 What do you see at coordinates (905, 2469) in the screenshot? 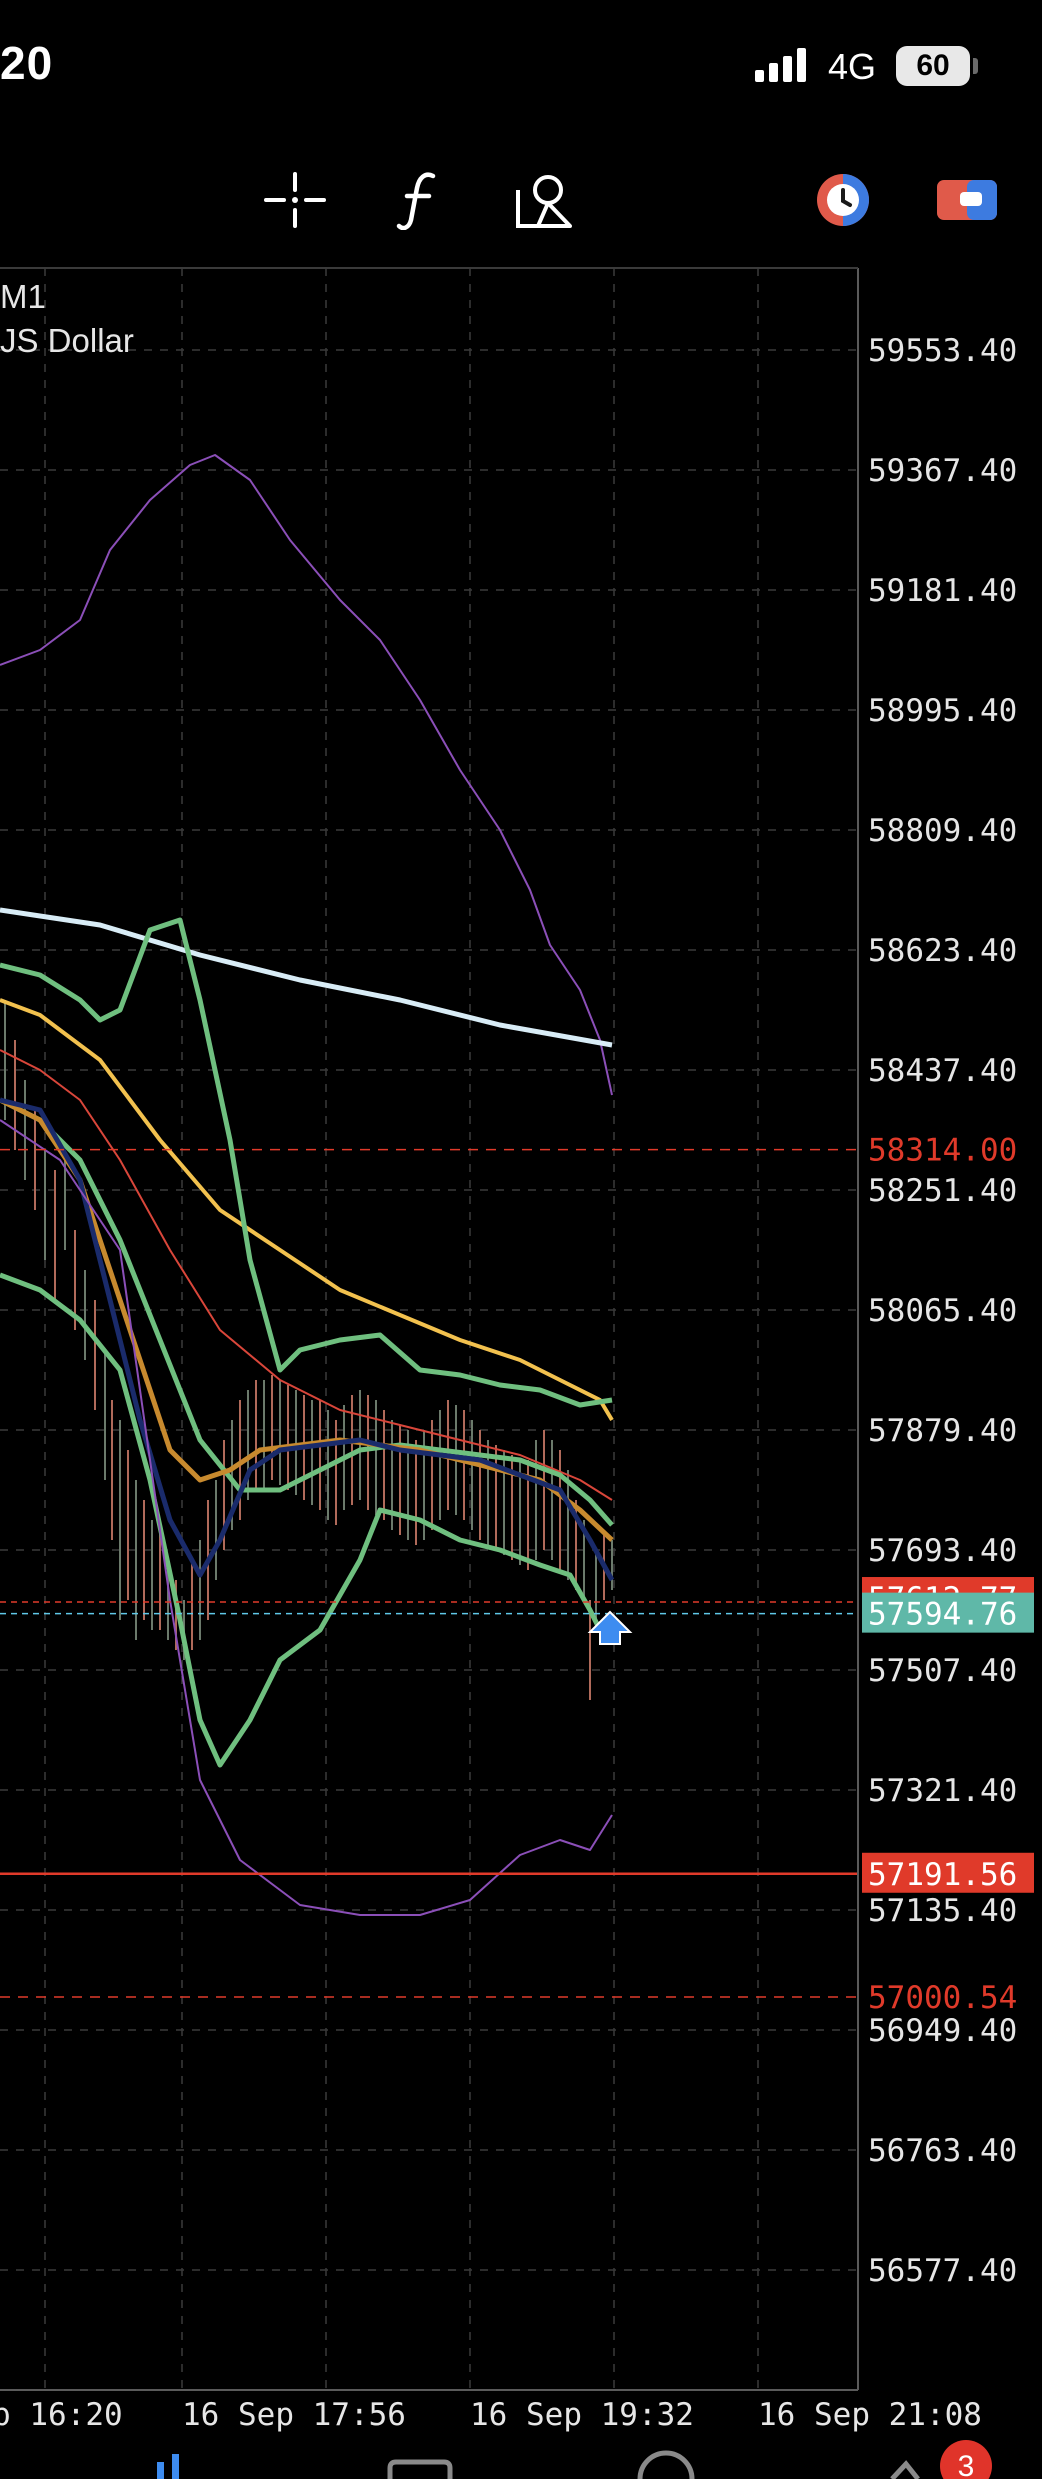
I see `tab-history-icon` at bounding box center [905, 2469].